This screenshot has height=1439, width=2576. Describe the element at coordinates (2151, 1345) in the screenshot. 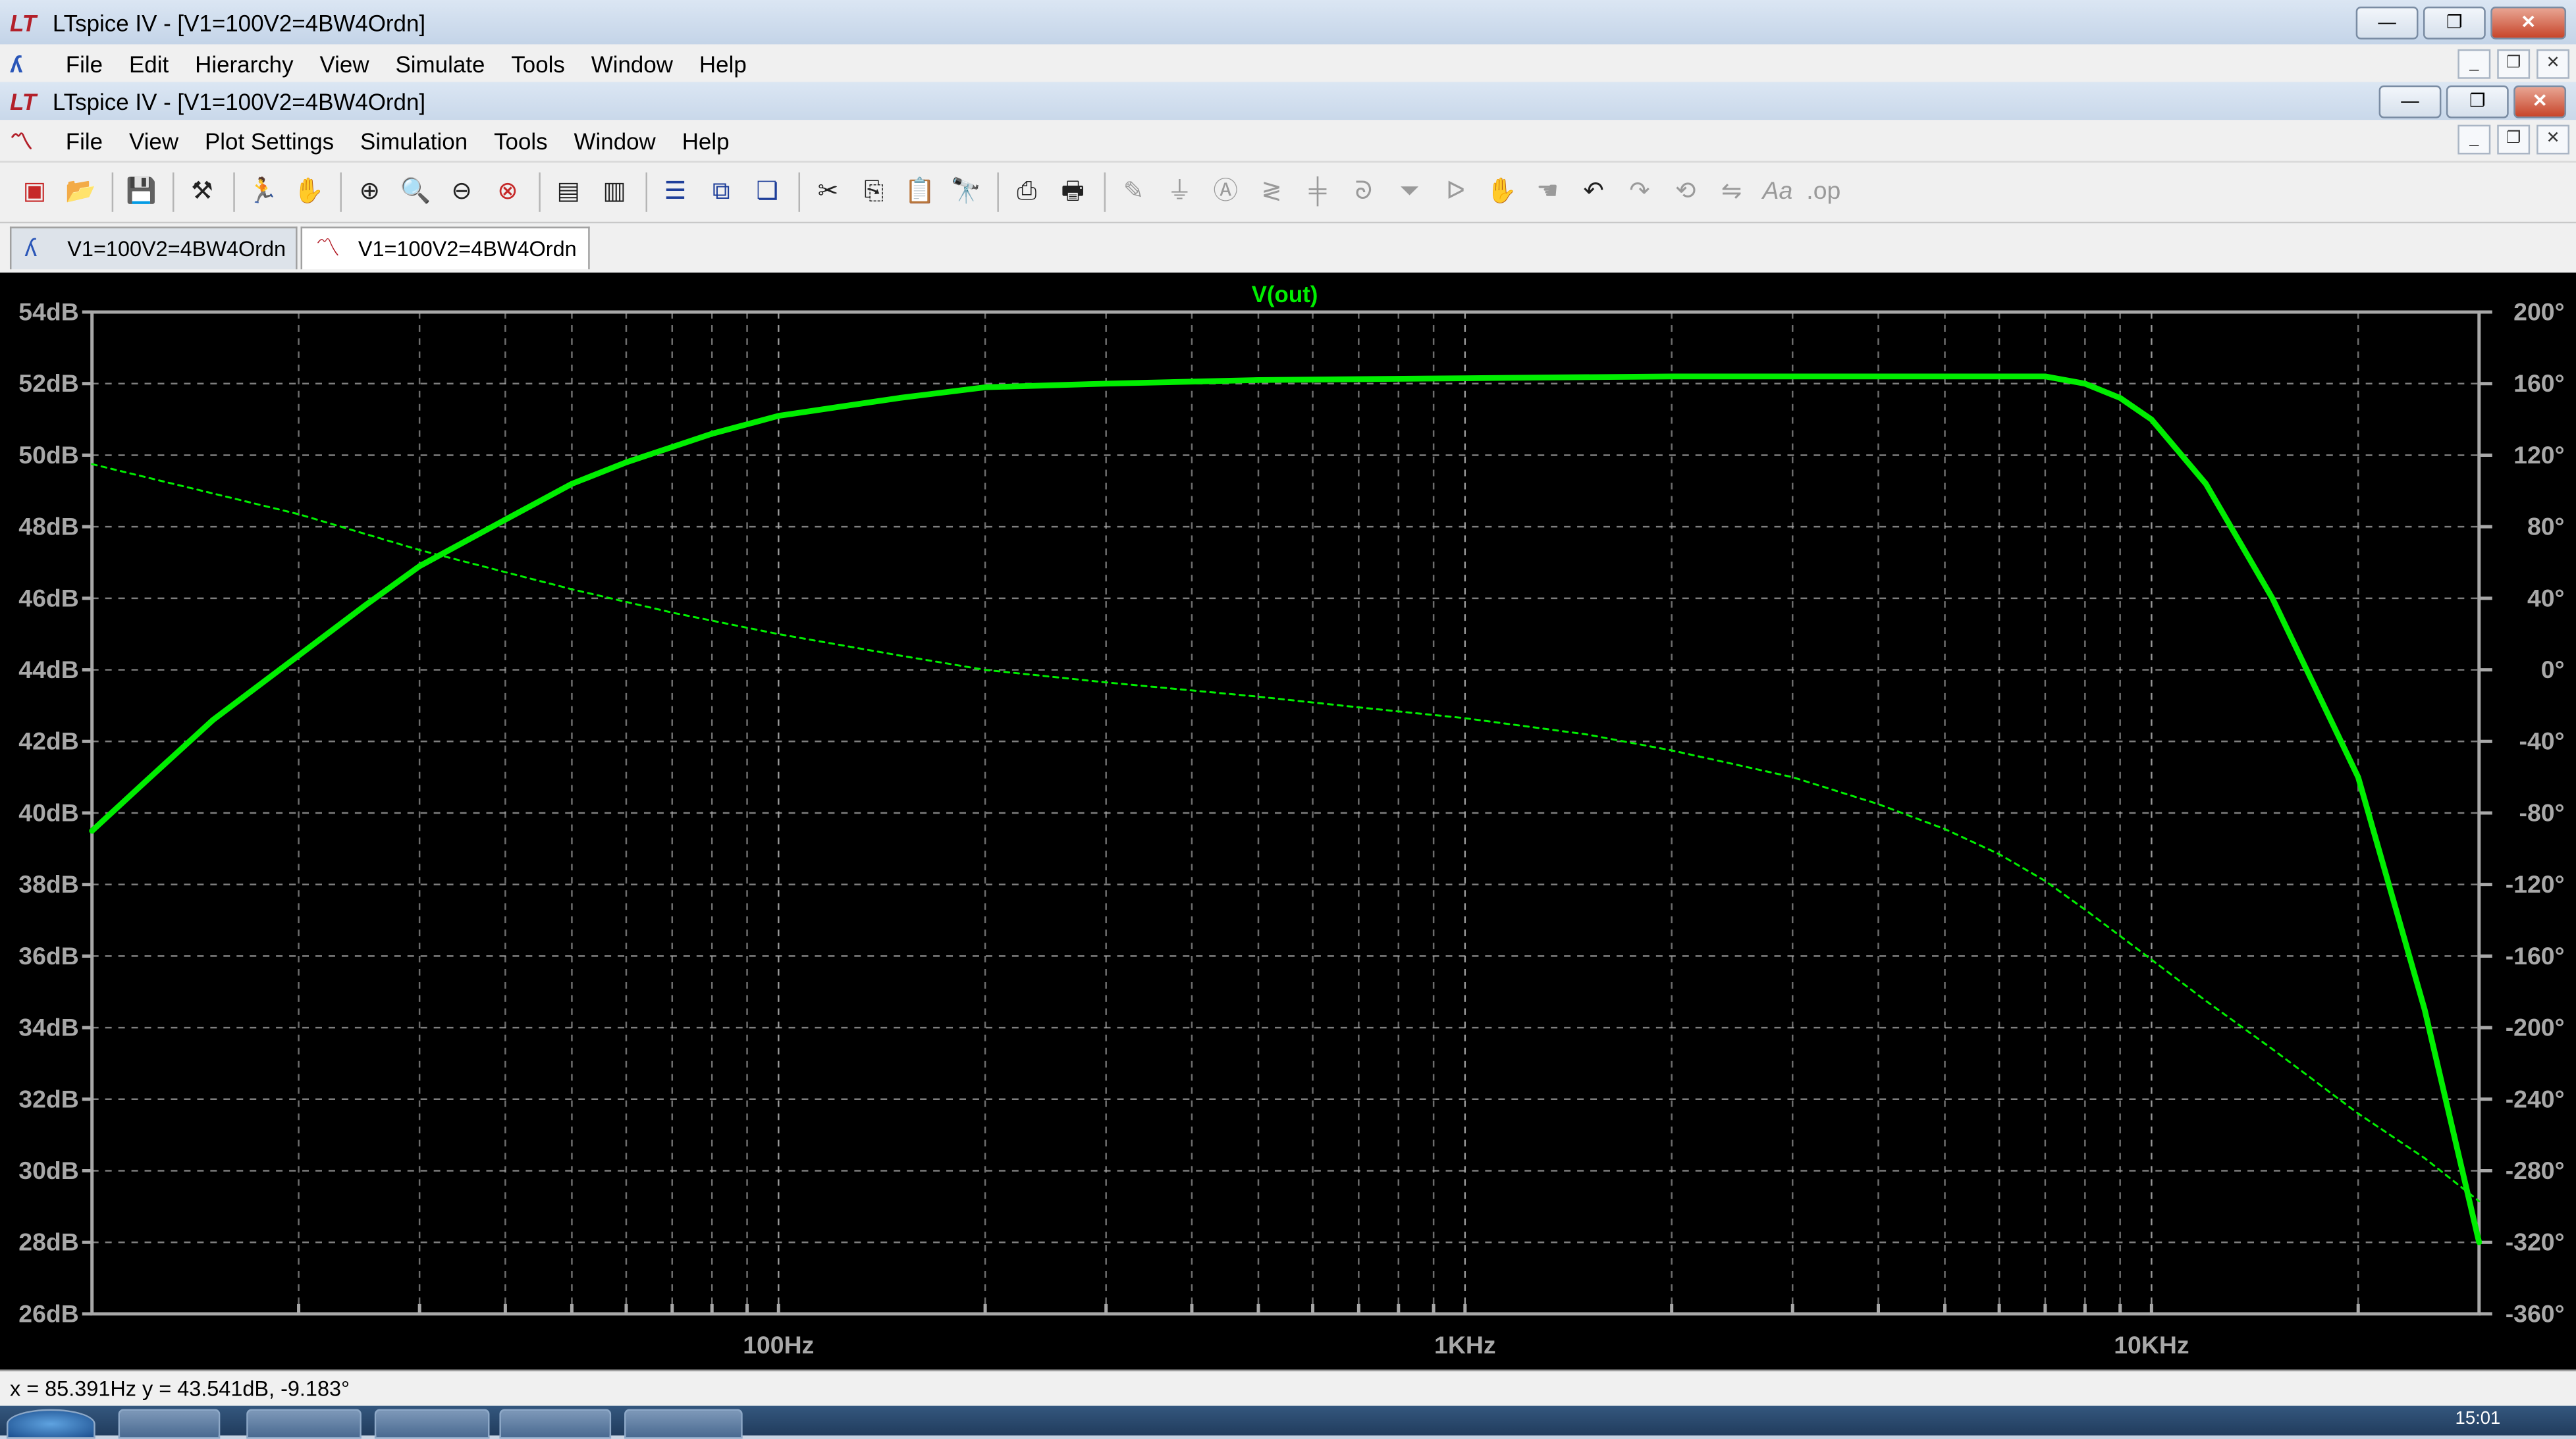

I see `x-tick-label: 10KHz` at that location.